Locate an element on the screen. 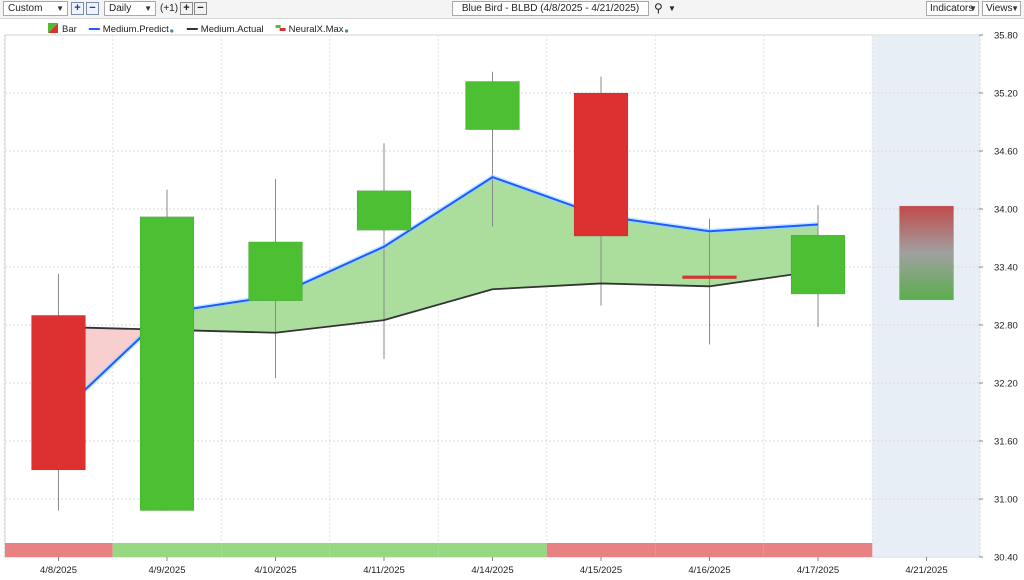 The height and width of the screenshot is (580, 1024). legend-item-medium-predict: Medium.Predict is located at coordinates (131, 29).